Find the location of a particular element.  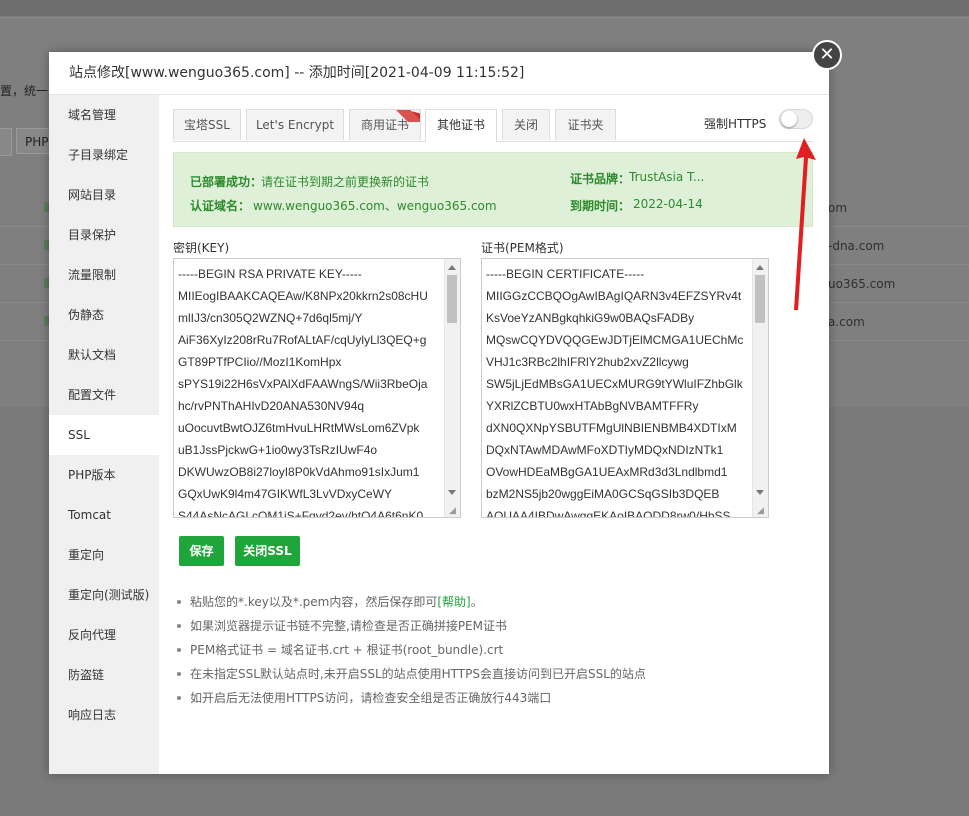

tip-item: 粘贴您的*.key以及*.pem内容，然后保存即可[帮助]。 is located at coordinates (495, 602).